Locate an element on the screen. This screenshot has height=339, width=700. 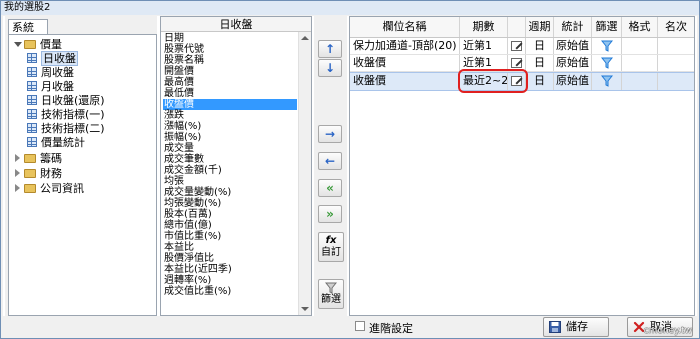
custom-field-button: fx 自訂 is located at coordinates (331, 247).